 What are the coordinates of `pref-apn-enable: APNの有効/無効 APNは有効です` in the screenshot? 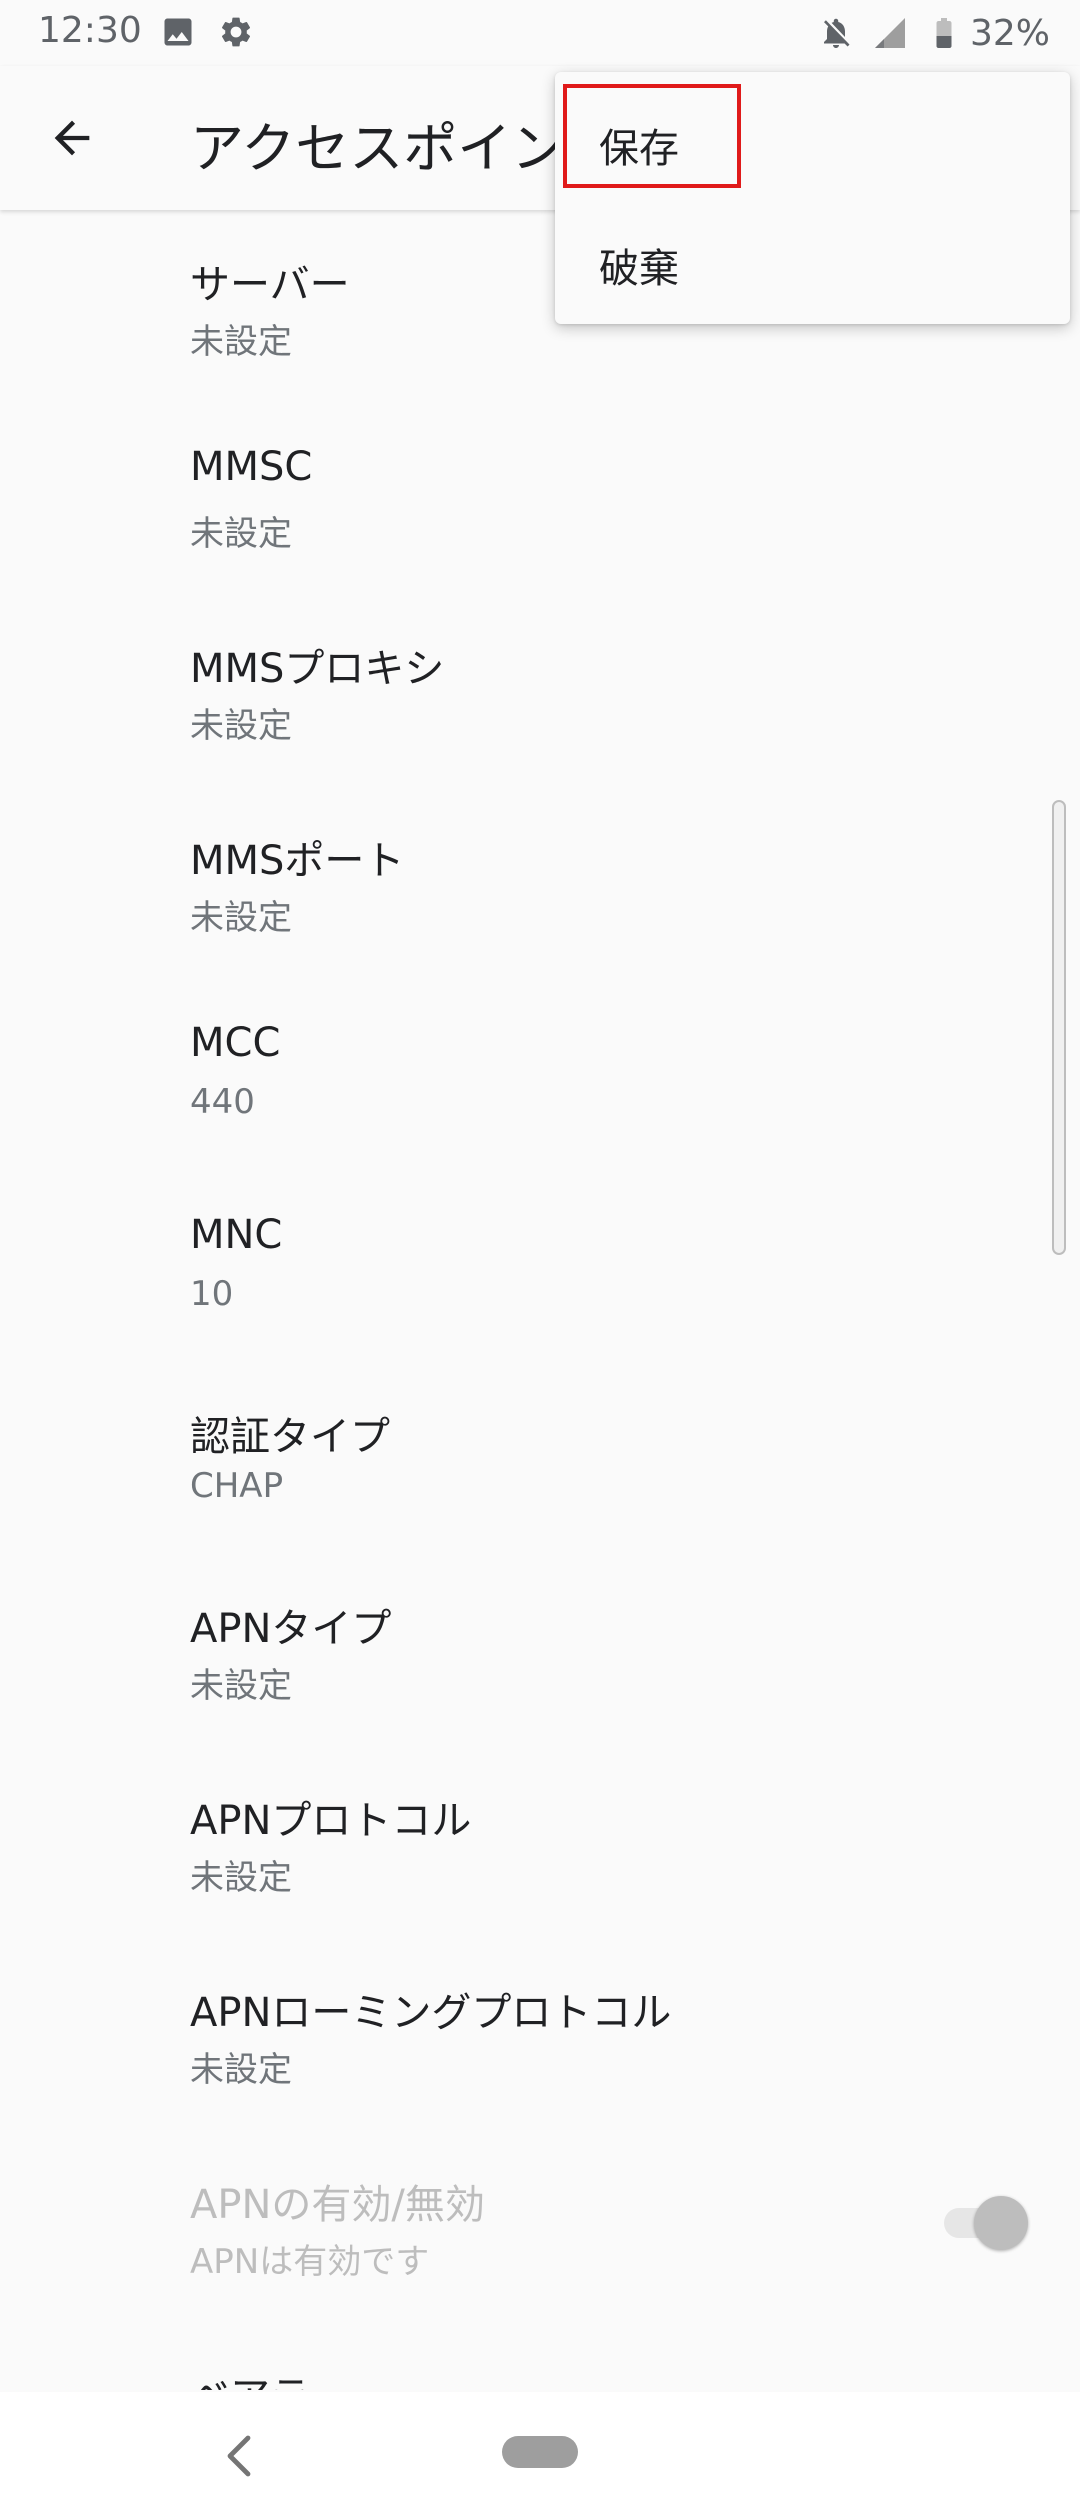 It's located at (540, 2226).